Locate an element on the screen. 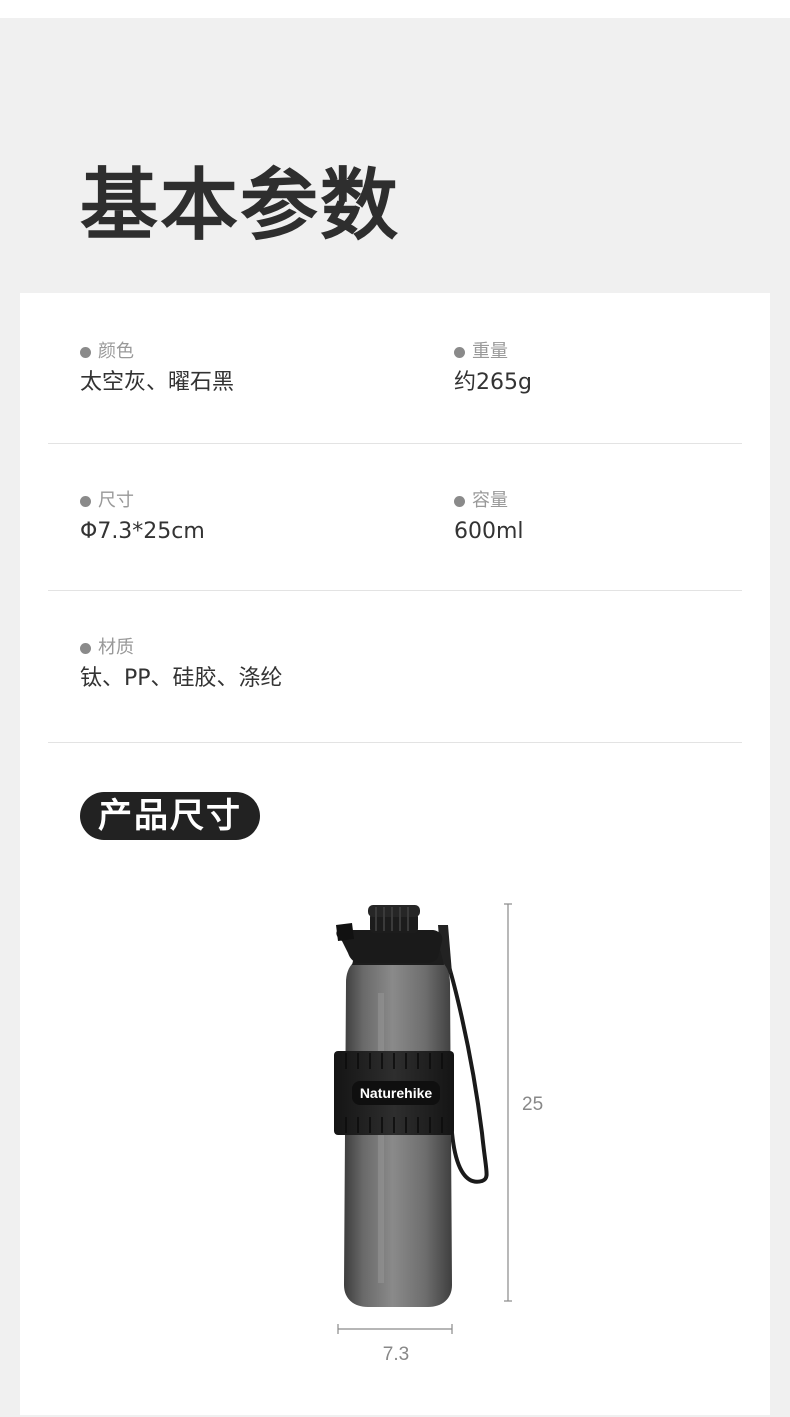 This screenshot has height=1417, width=790. spec-item-material: 材质 钛、PP、硅胶、涤纶 is located at coordinates (181, 665).